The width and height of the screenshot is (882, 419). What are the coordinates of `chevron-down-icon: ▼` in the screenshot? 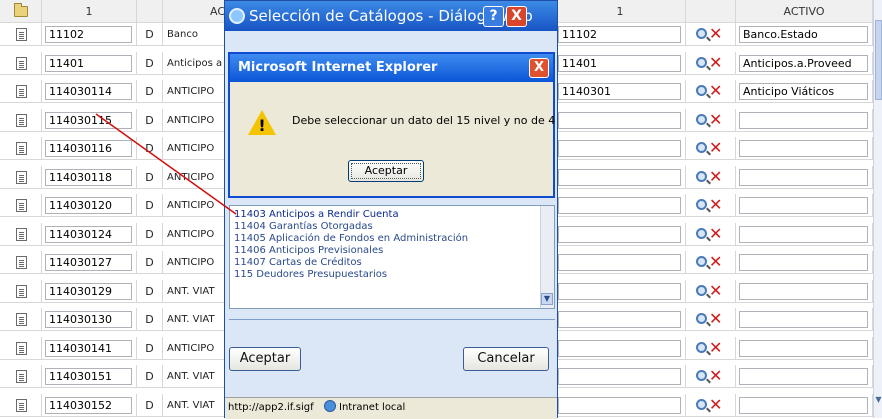 It's located at (547, 299).